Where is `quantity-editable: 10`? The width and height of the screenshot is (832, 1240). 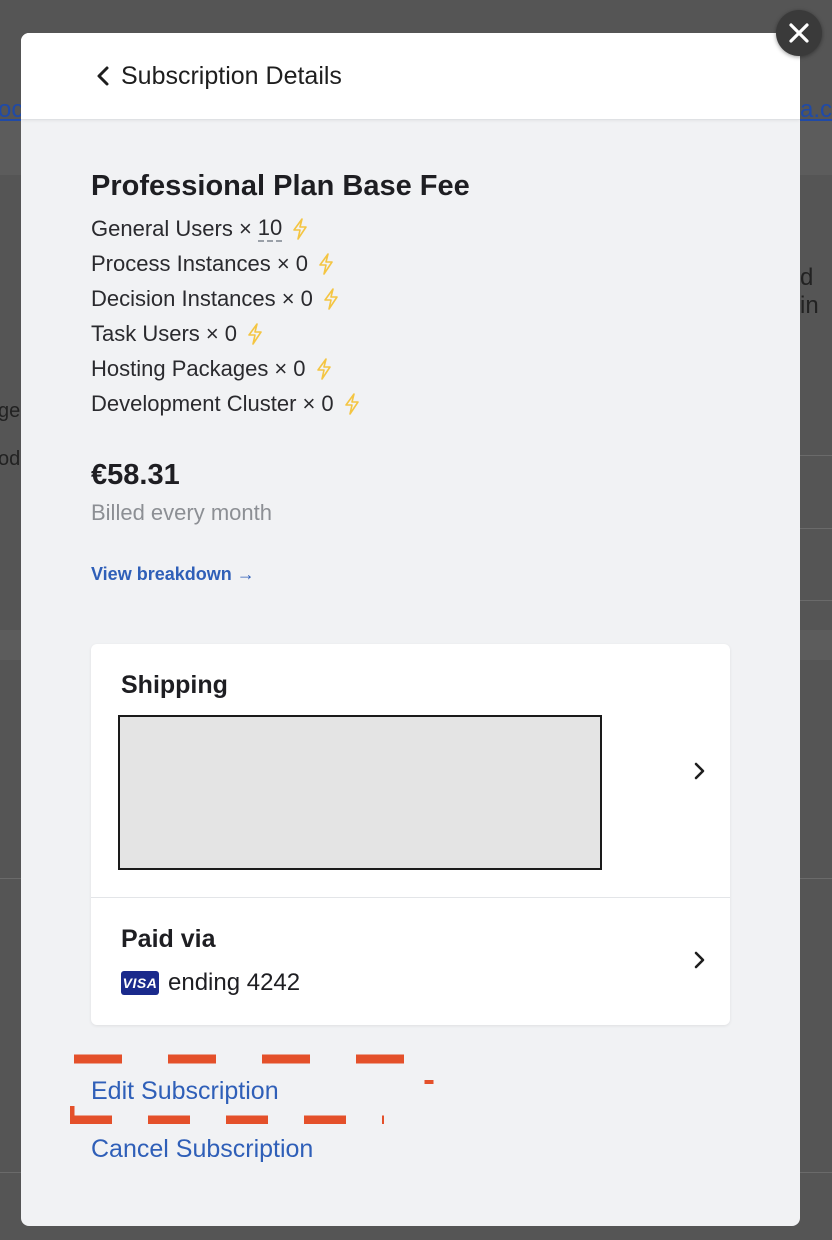 quantity-editable: 10 is located at coordinates (270, 228).